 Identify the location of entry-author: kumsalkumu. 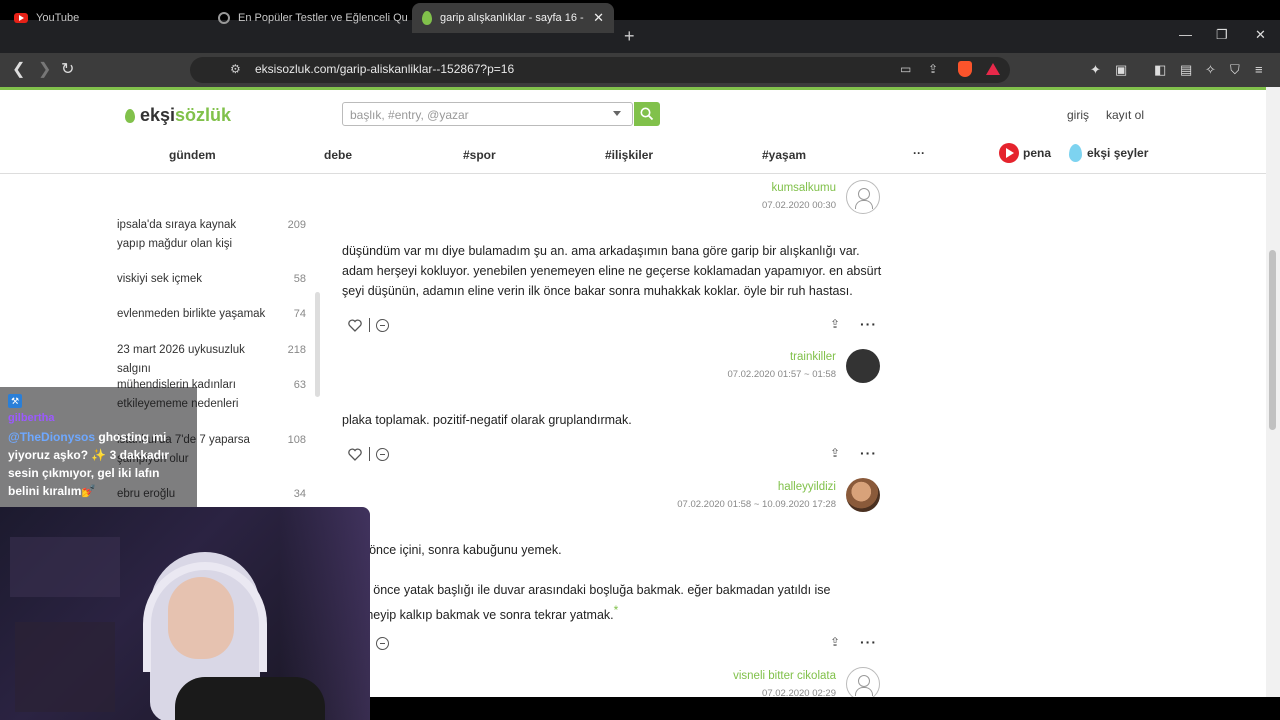
(736, 188).